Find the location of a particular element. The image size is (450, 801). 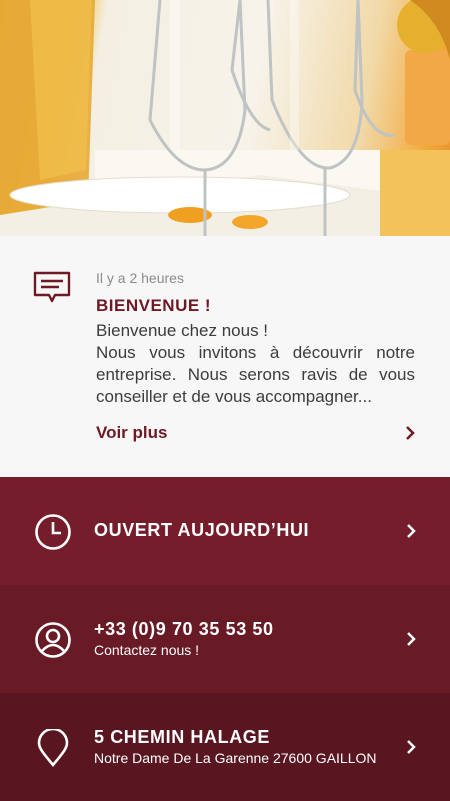

location-pin-icon is located at coordinates (53, 748).